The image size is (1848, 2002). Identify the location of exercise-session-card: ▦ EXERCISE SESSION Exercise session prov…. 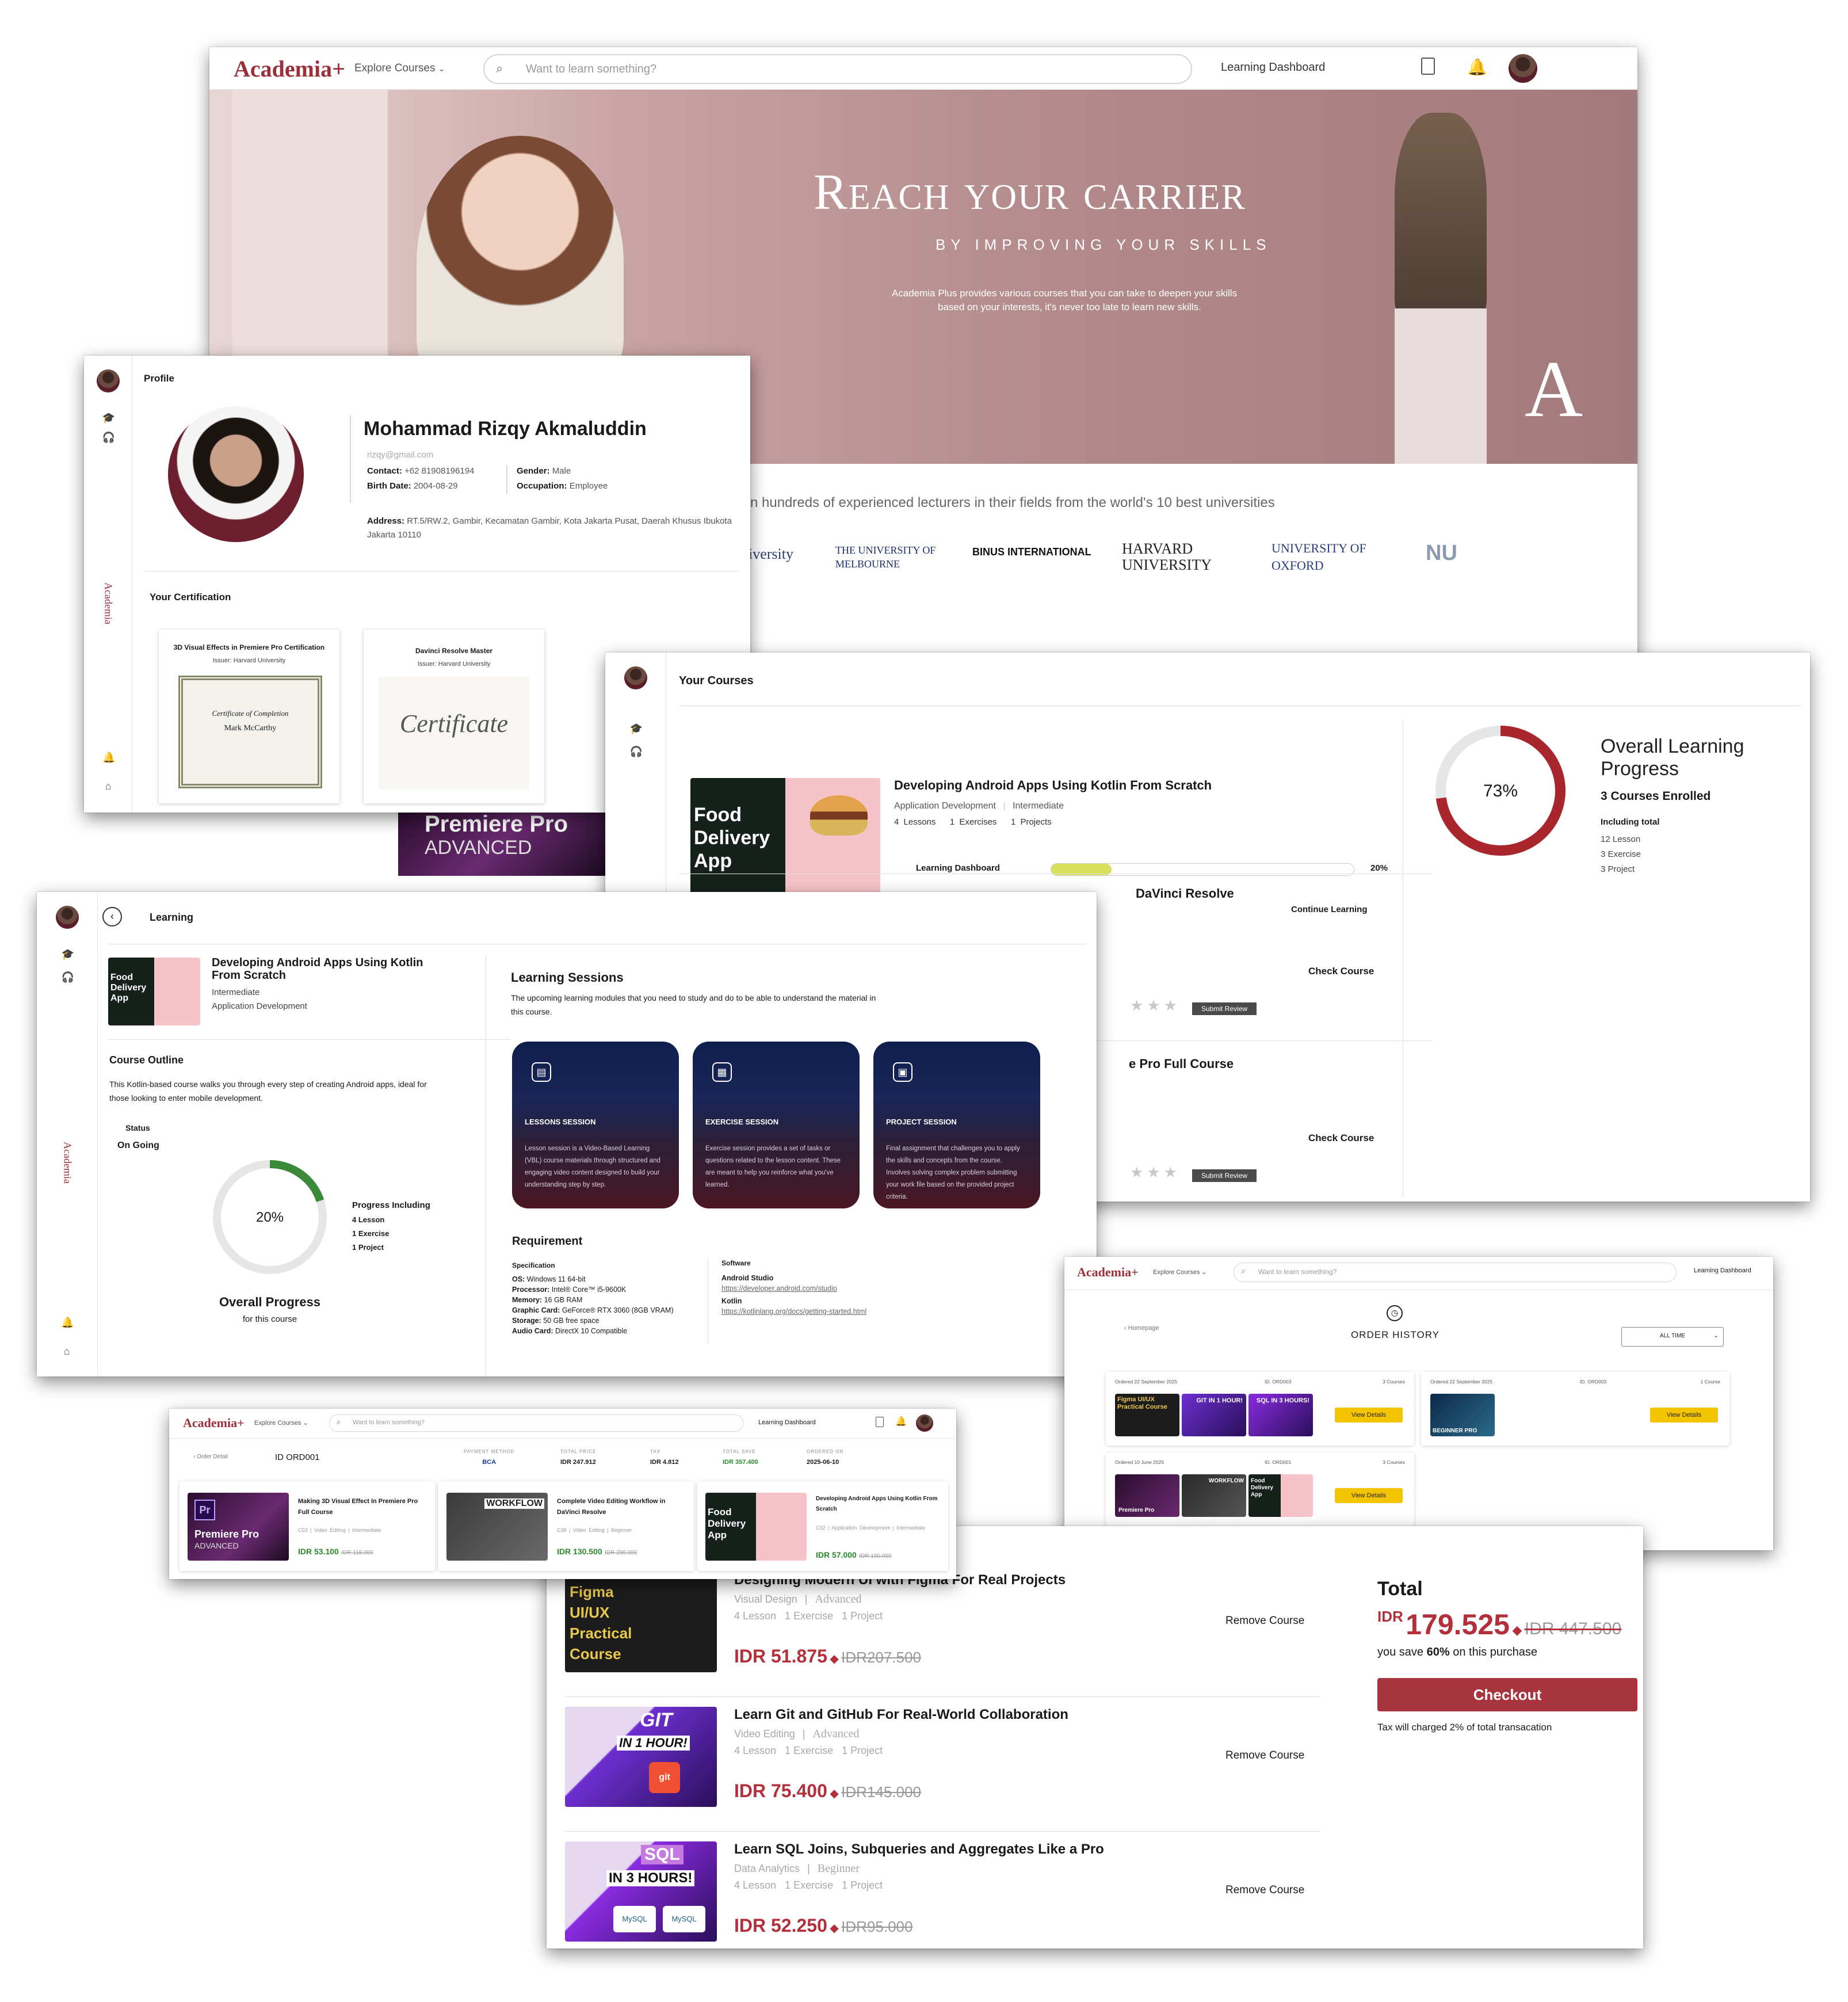
(776, 1125).